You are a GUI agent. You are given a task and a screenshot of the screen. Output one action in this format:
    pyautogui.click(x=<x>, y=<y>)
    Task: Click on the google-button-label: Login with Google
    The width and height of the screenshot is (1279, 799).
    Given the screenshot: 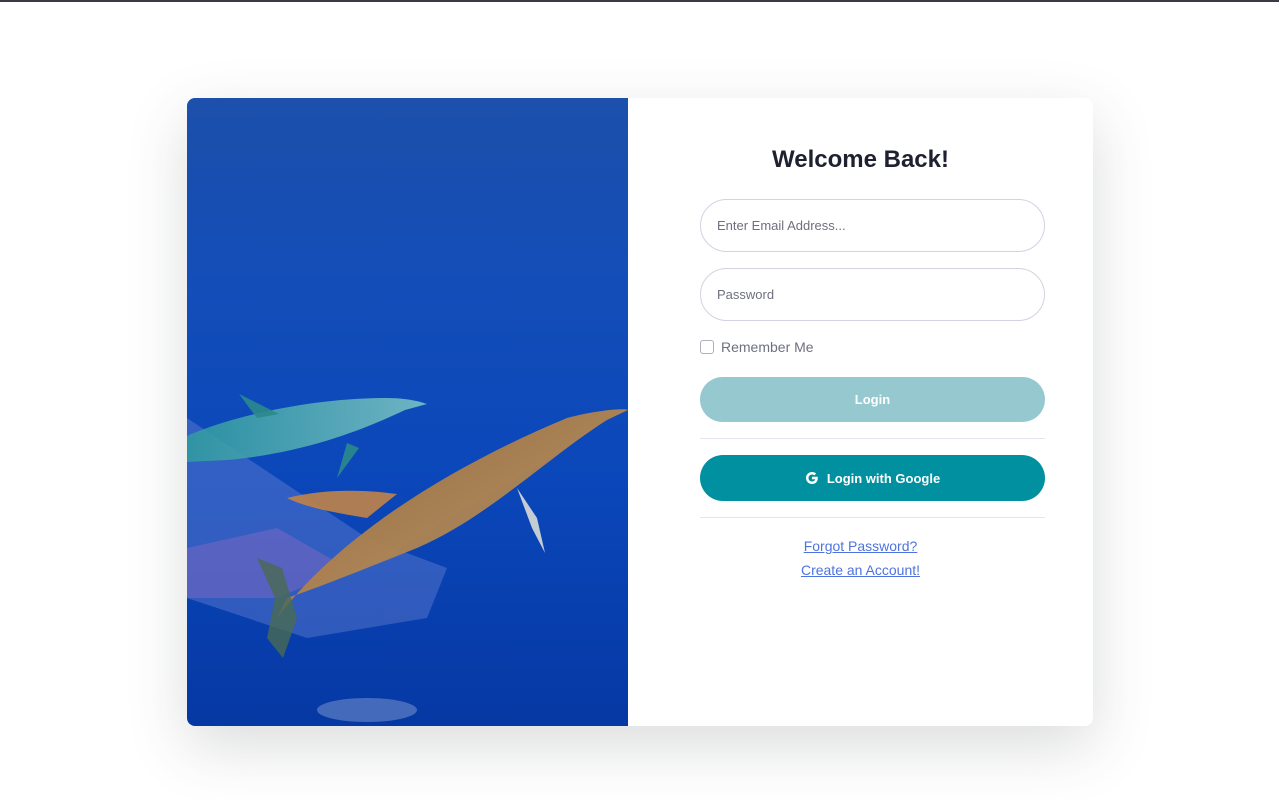 What is the action you would take?
    pyautogui.click(x=883, y=478)
    